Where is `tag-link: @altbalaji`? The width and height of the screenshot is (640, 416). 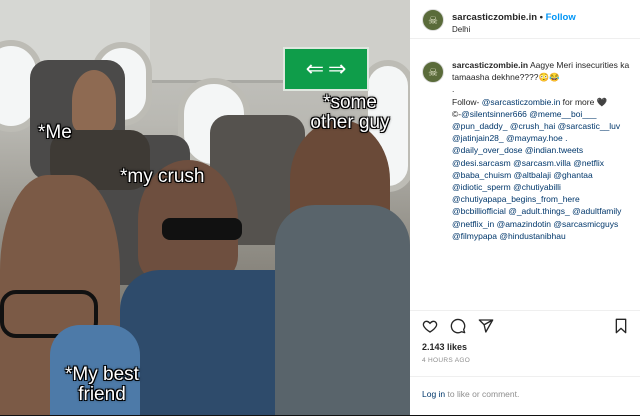 tag-link: @altbalaji is located at coordinates (532, 175).